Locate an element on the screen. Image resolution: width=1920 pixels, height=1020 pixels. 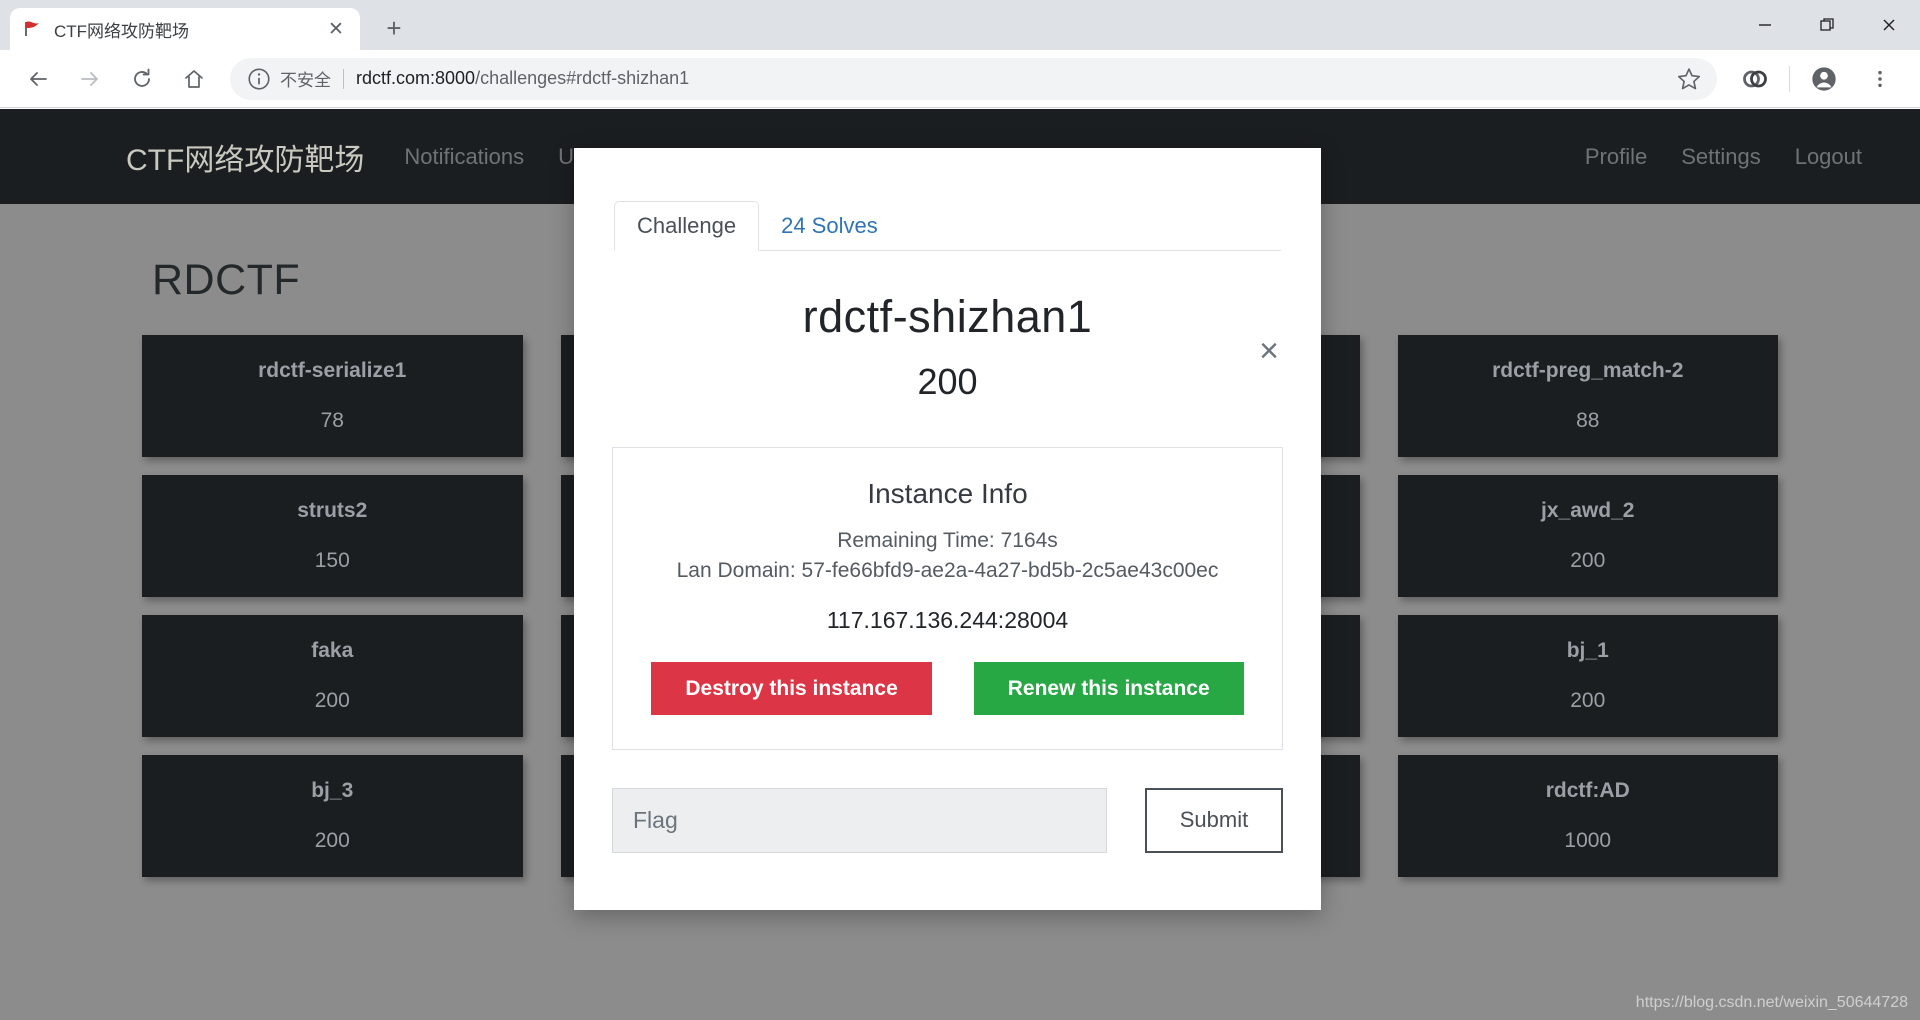
destroy-instance-button: Destroy this instance is located at coordinates (791, 688).